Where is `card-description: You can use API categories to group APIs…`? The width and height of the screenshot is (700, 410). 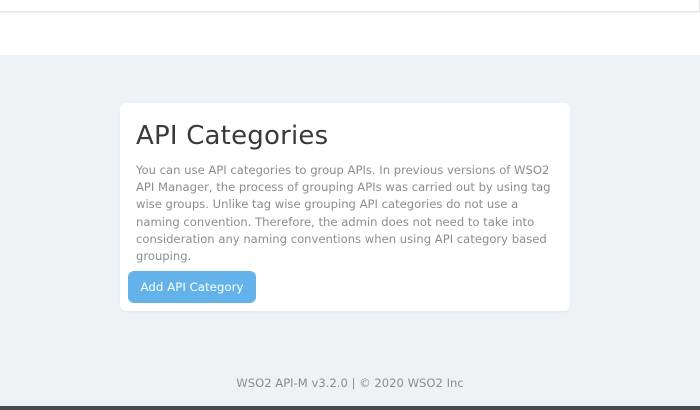
card-description: You can use API categories to group APIs… is located at coordinates (343, 213).